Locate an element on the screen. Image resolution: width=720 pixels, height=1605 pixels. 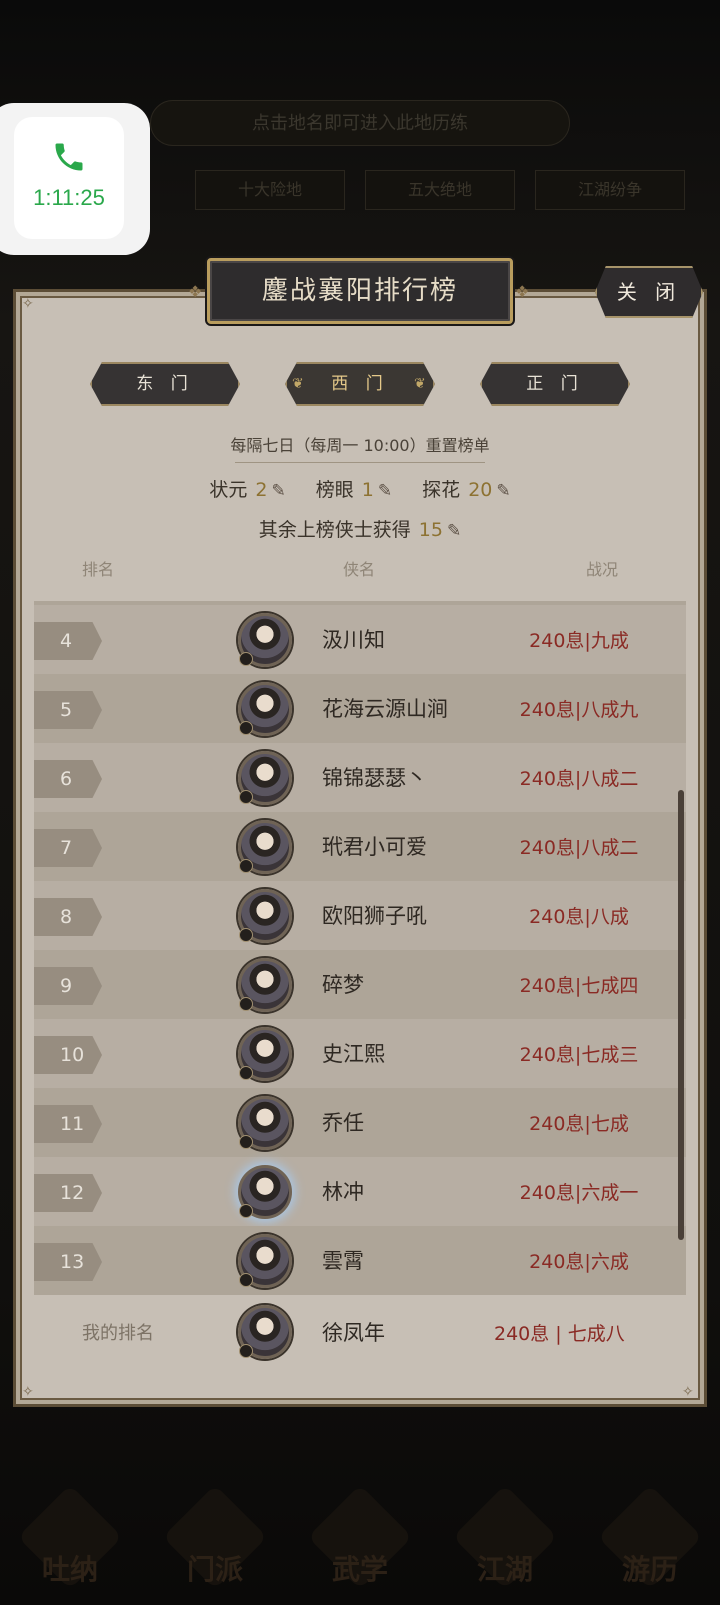
table-row: 11 乔任 240息|七成 is located at coordinates (360, 1122).